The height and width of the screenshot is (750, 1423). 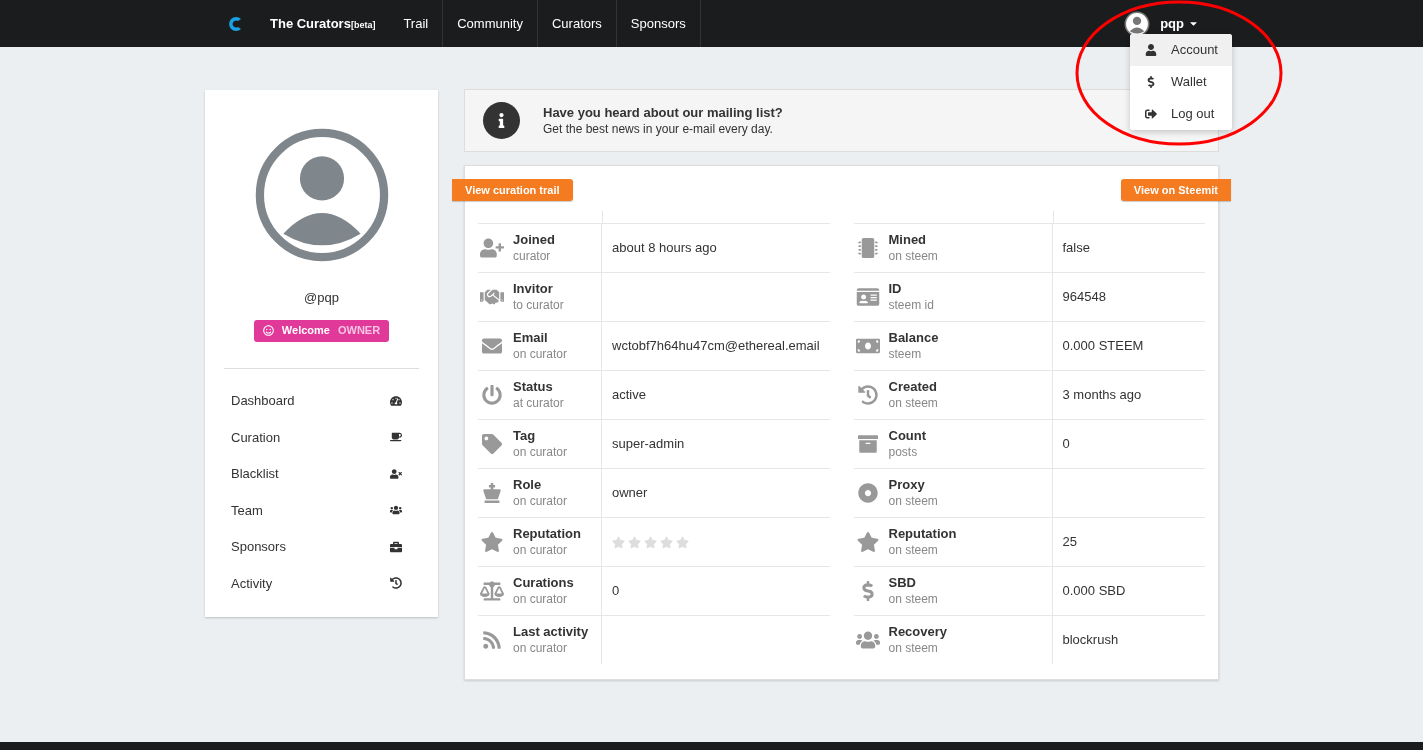 What do you see at coordinates (911, 305) in the screenshot?
I see `row-sublabel: steem id` at bounding box center [911, 305].